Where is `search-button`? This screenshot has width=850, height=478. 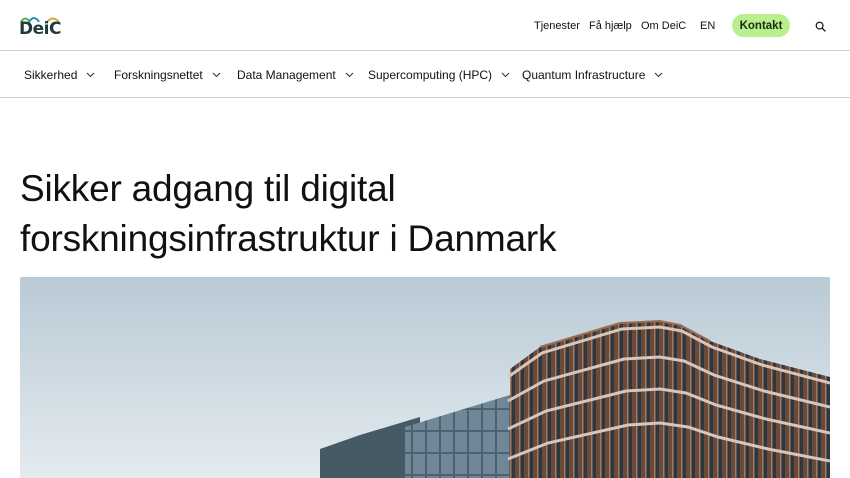
search-button is located at coordinates (820, 26).